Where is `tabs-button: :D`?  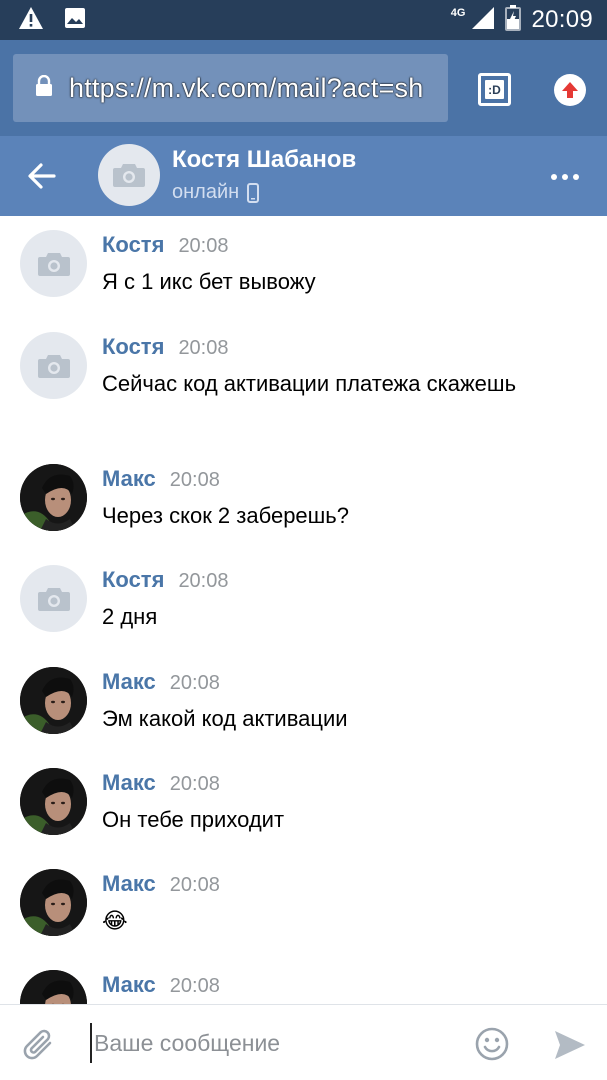 tabs-button: :D is located at coordinates (494, 89).